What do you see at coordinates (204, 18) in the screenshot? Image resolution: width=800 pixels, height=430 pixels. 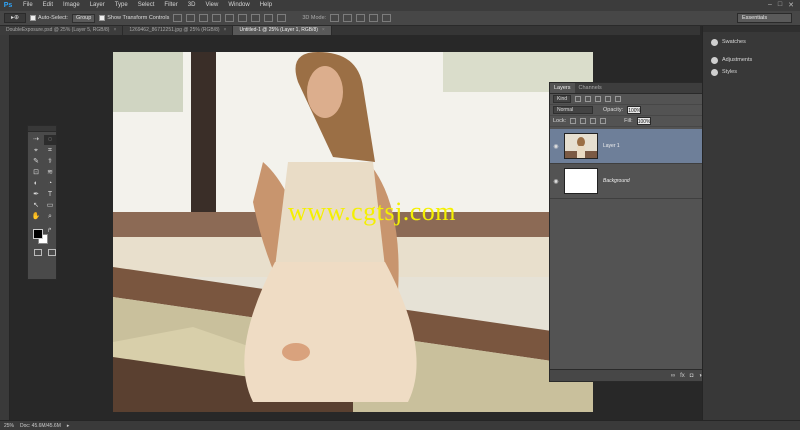 I see `align-bottom-icon` at bounding box center [204, 18].